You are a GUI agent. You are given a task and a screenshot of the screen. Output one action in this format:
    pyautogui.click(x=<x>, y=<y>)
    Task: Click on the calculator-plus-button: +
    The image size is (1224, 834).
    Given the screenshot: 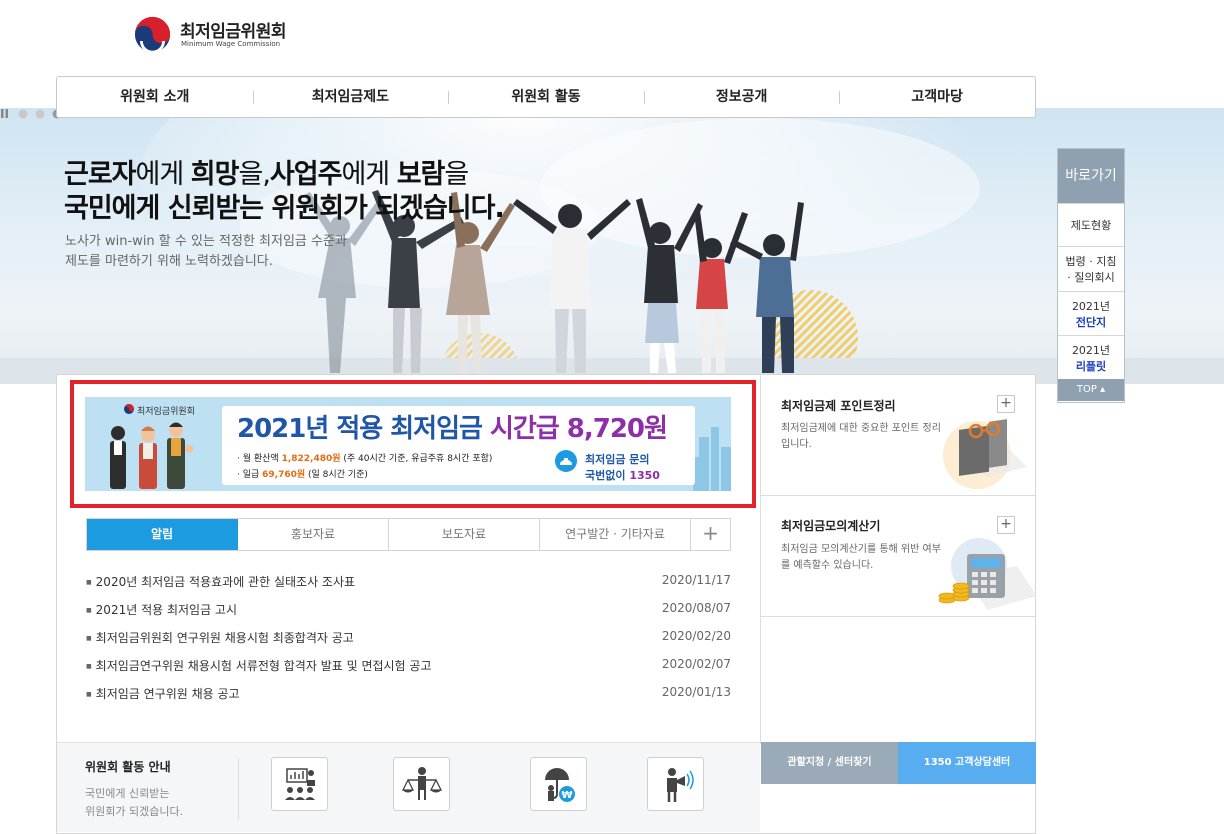 What is the action you would take?
    pyautogui.click(x=1006, y=525)
    